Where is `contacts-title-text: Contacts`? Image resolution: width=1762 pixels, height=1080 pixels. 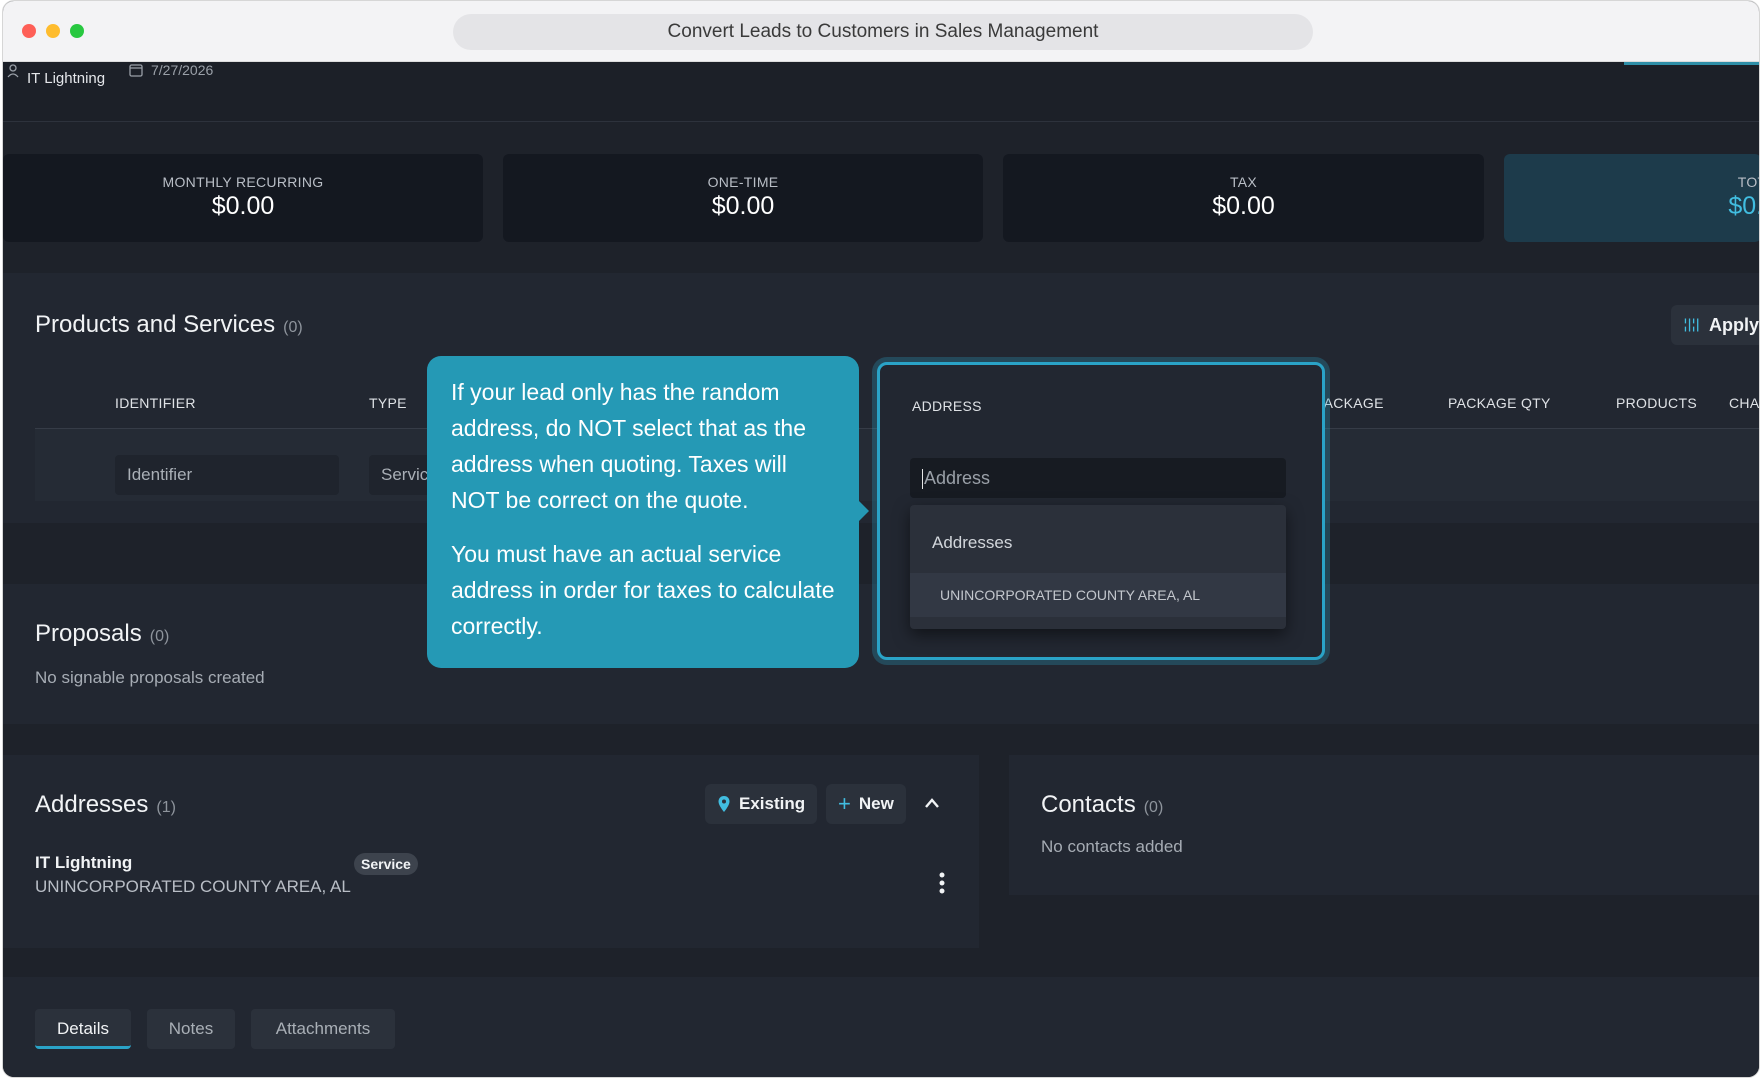
contacts-title-text: Contacts is located at coordinates (1088, 804).